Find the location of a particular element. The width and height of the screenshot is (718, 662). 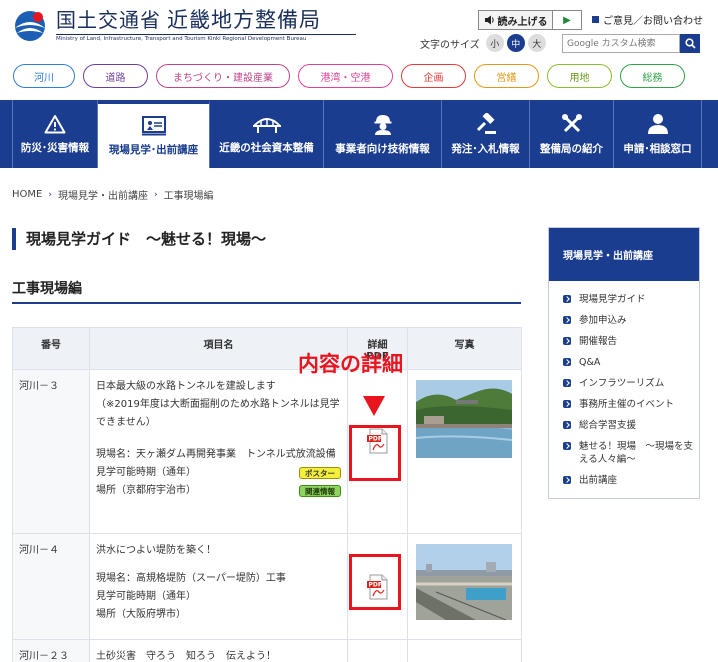

search-input is located at coordinates (621, 43).